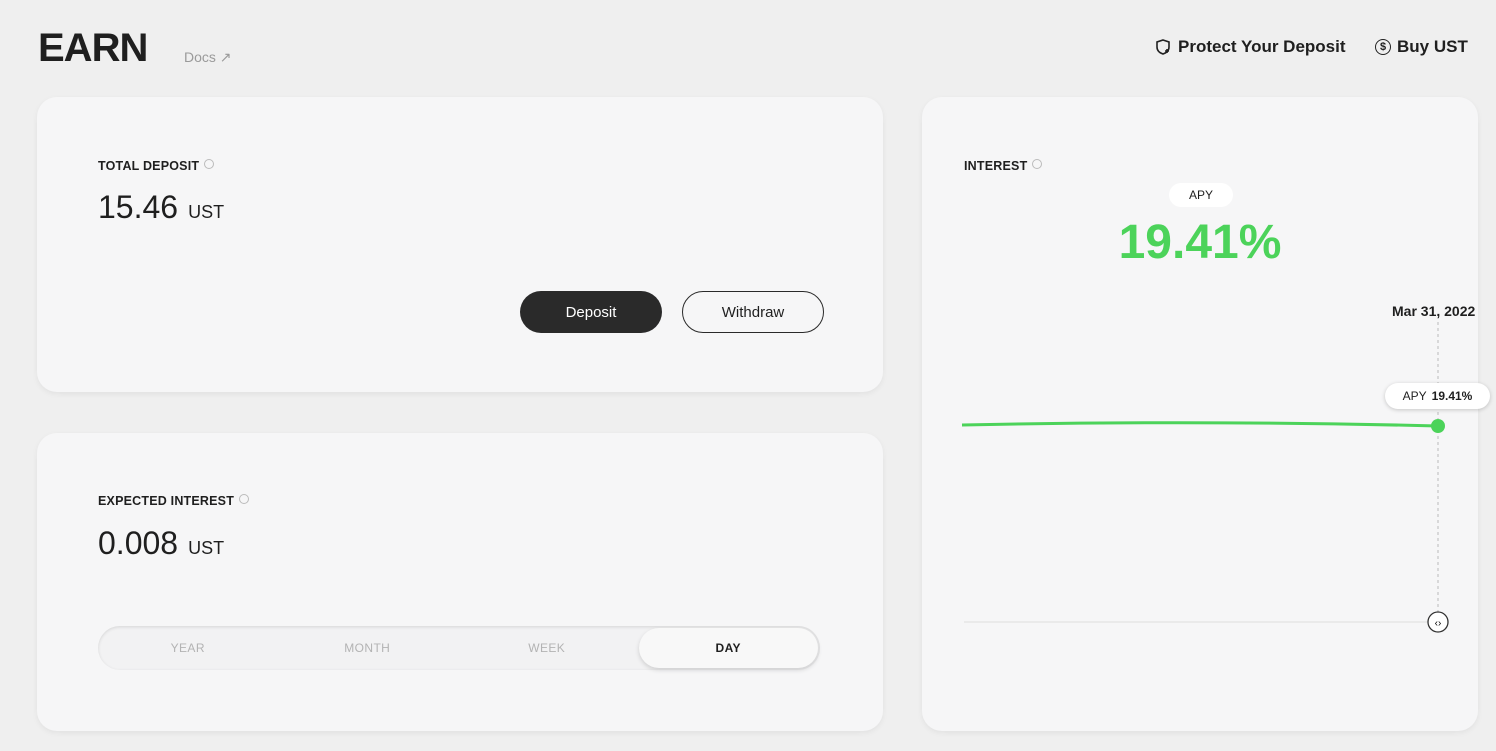 This screenshot has height=751, width=1496. I want to click on tab-week: WEEK, so click(547, 648).